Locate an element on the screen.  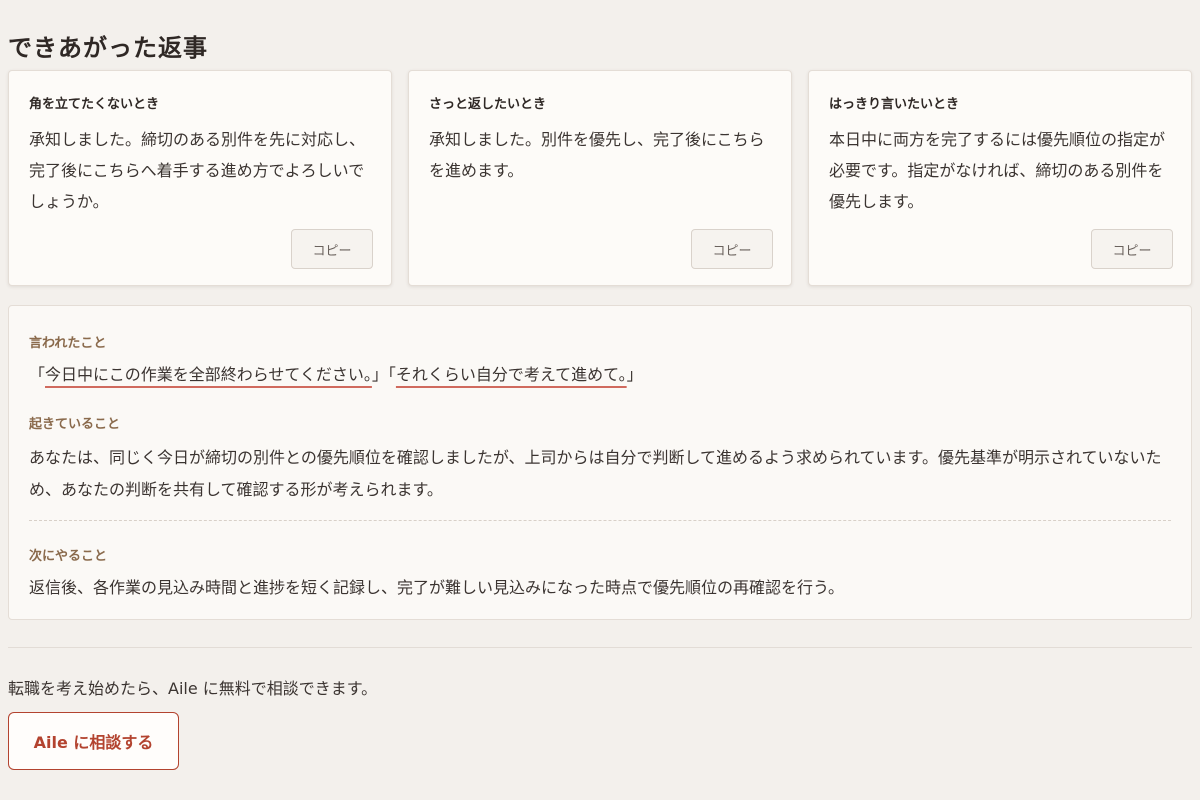
card-label: さっと返したいとき is located at coordinates (488, 104).